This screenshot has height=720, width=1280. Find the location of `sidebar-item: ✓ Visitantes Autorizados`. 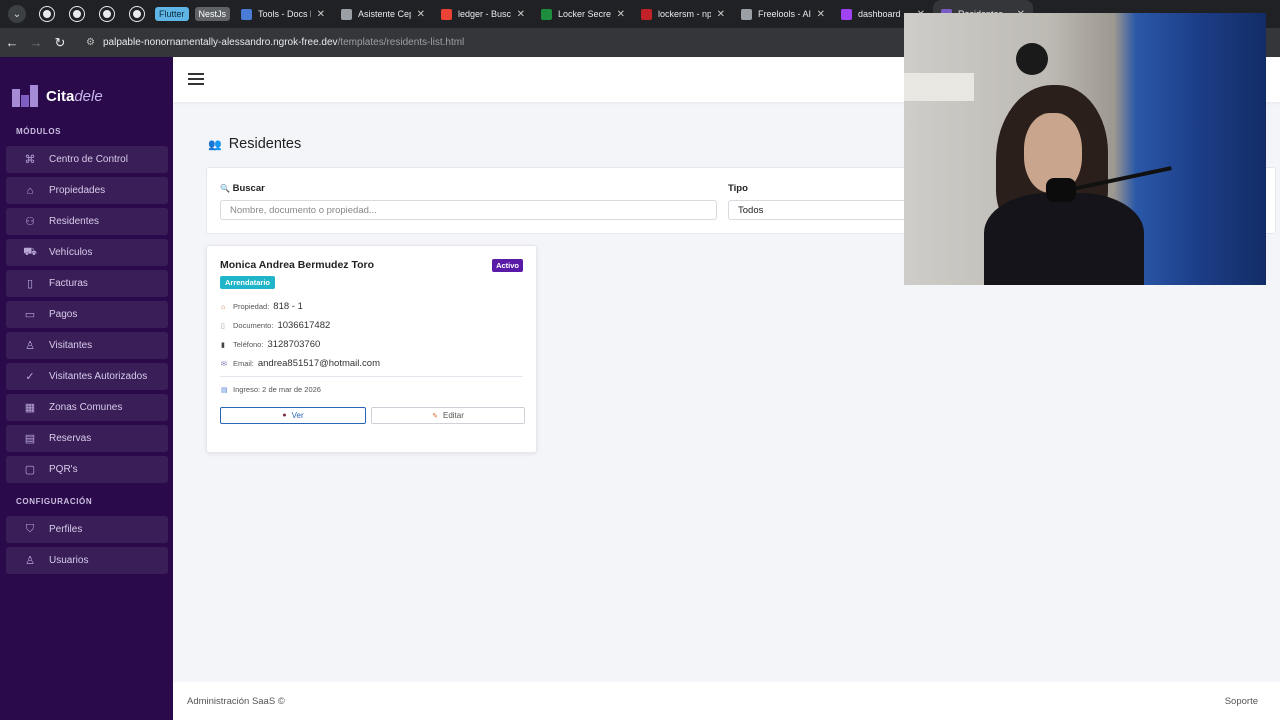

sidebar-item: ✓ Visitantes Autorizados is located at coordinates (87, 376).